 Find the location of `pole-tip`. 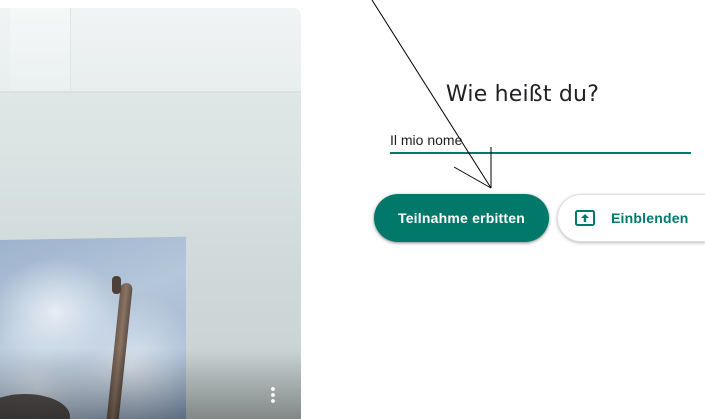

pole-tip is located at coordinates (116, 285).